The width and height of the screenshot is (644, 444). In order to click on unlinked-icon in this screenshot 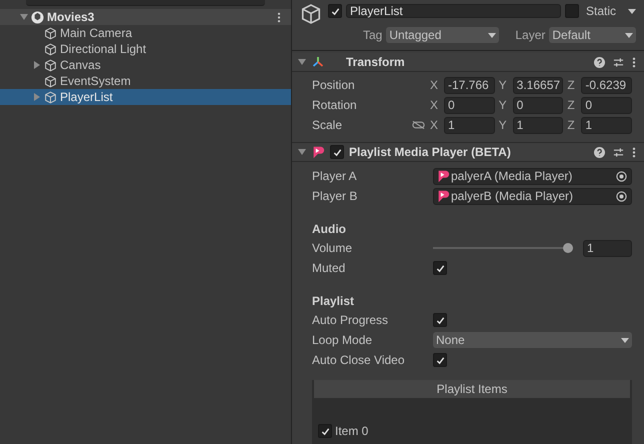, I will do `click(418, 125)`.